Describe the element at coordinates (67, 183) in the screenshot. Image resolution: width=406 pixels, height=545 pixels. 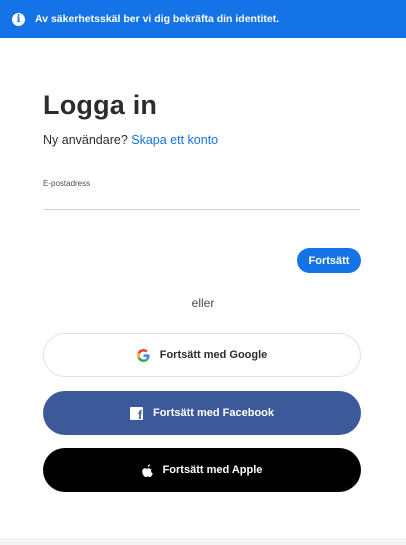
I see `email-label: E-postadress` at that location.